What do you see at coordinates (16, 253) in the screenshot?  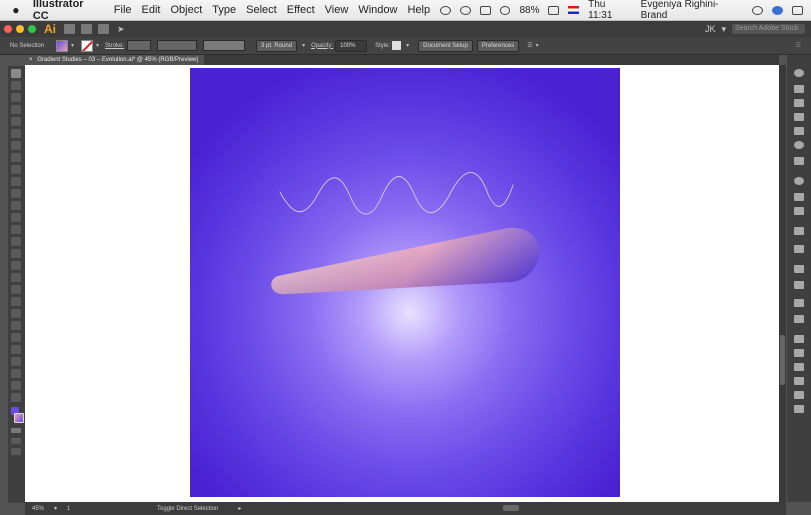 I see `free-transform-tool-icon` at bounding box center [16, 253].